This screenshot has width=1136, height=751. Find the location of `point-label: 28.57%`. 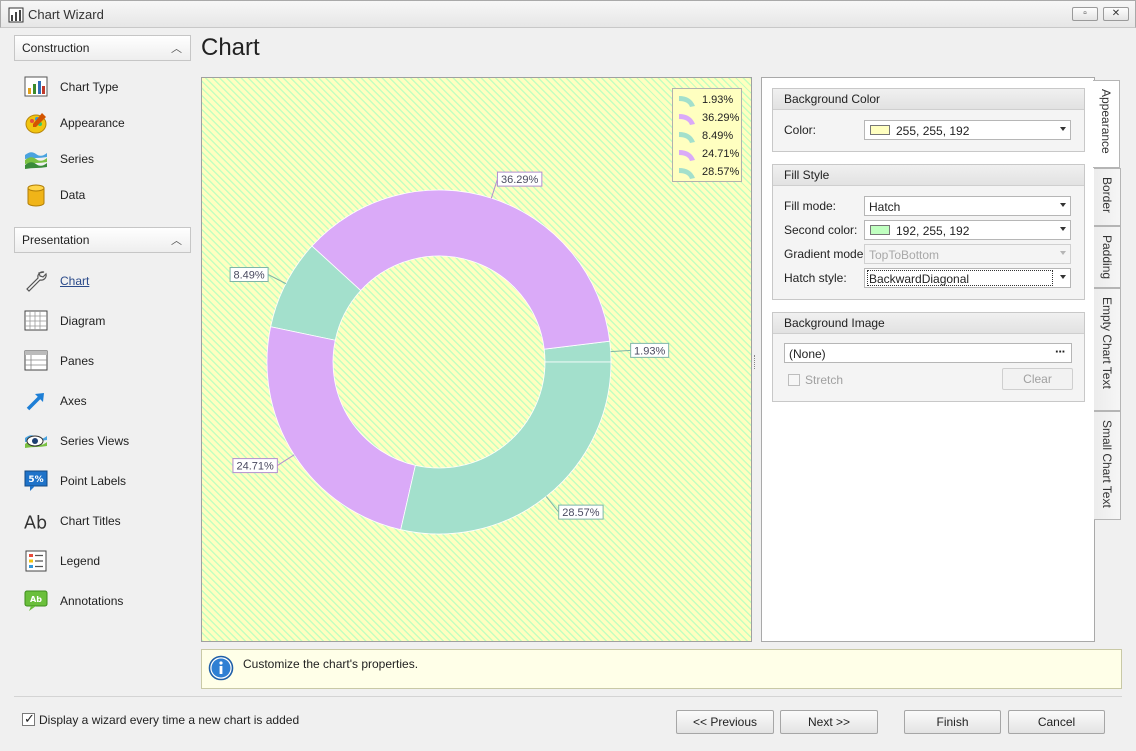

point-label: 28.57% is located at coordinates (581, 513).